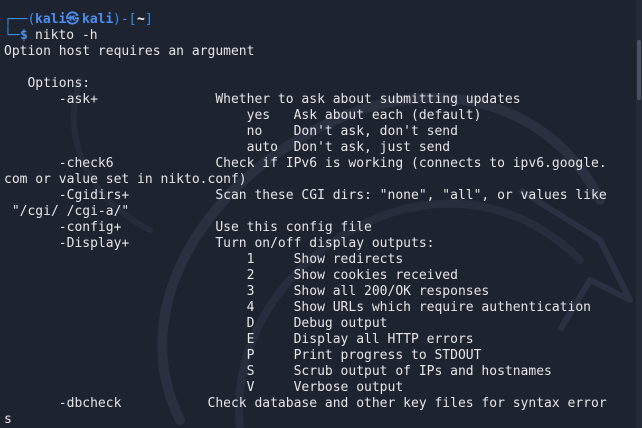  Describe the element at coordinates (125, 19) in the screenshot. I see `prompt-dash: )-[` at that location.